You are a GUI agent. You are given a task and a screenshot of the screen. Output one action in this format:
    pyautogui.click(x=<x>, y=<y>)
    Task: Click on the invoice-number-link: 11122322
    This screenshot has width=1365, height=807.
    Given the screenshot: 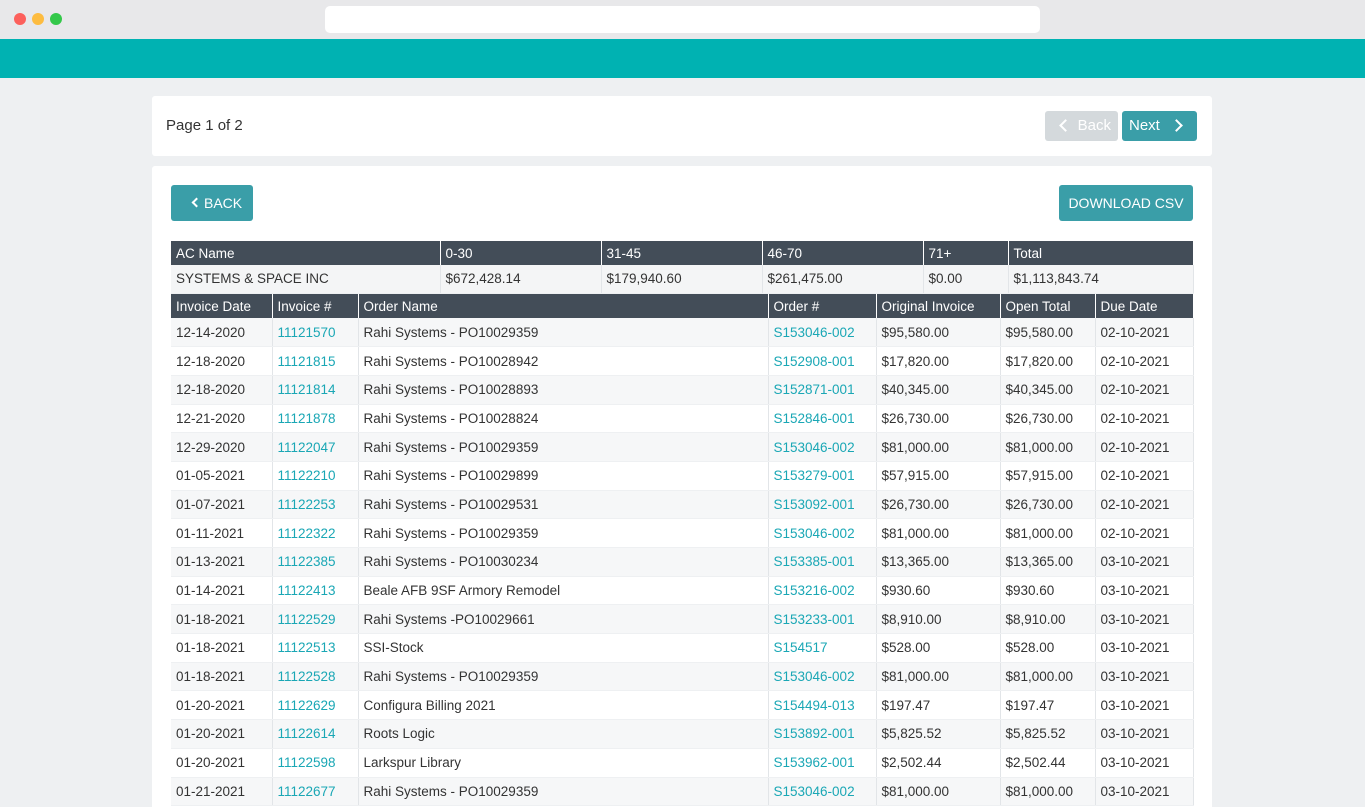 What is the action you would take?
    pyautogui.click(x=315, y=533)
    